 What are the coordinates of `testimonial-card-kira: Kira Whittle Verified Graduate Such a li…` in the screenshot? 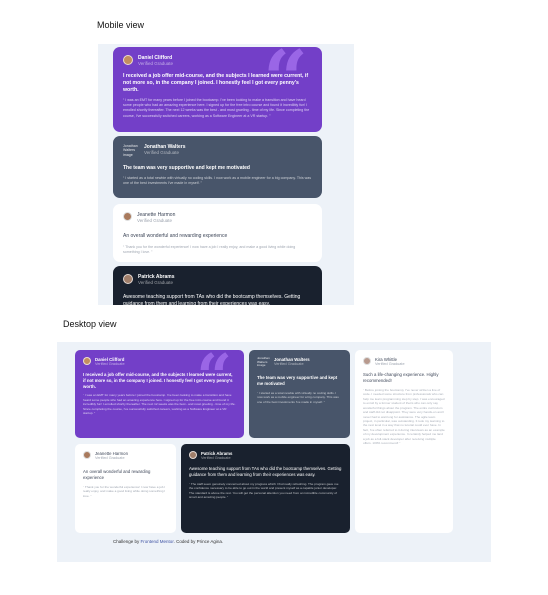 It's located at (404, 441).